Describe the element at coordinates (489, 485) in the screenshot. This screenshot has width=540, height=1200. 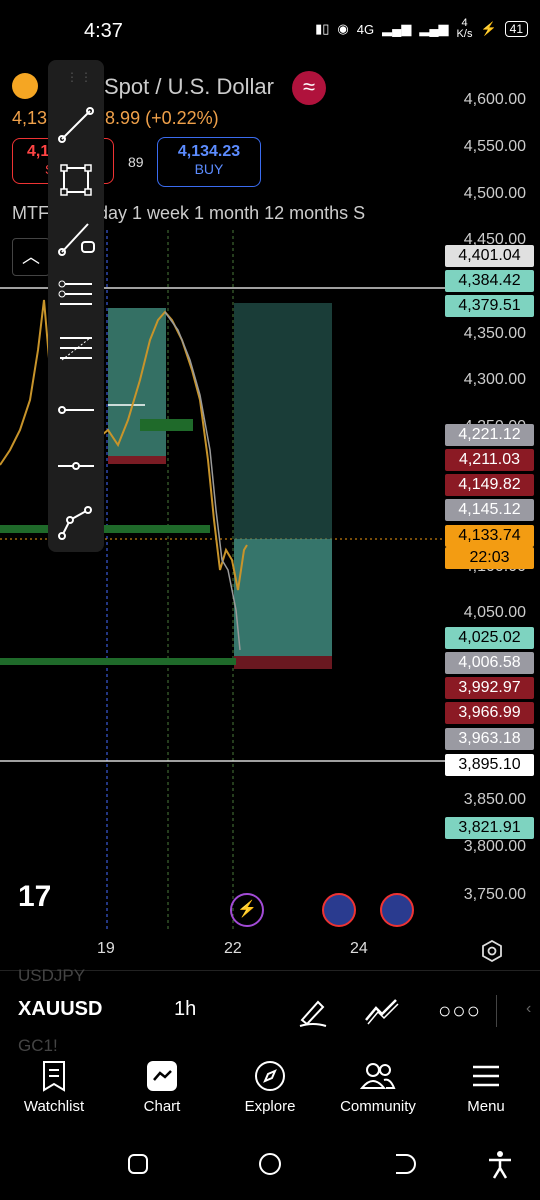
I see `price-box: 4,149.82` at that location.